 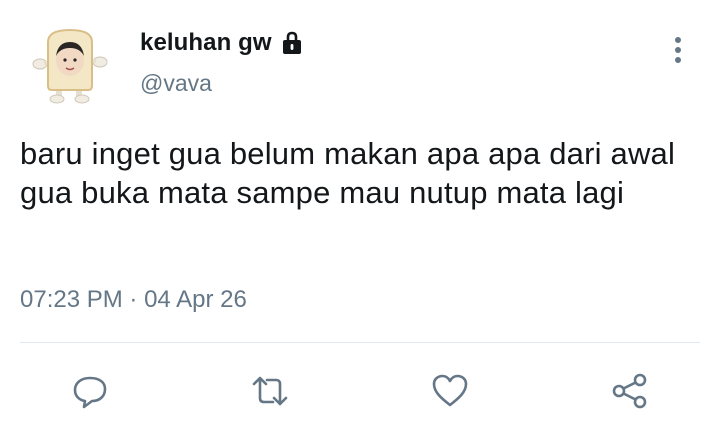 I want to click on tweet-time: 07:23 PM, so click(x=71, y=299).